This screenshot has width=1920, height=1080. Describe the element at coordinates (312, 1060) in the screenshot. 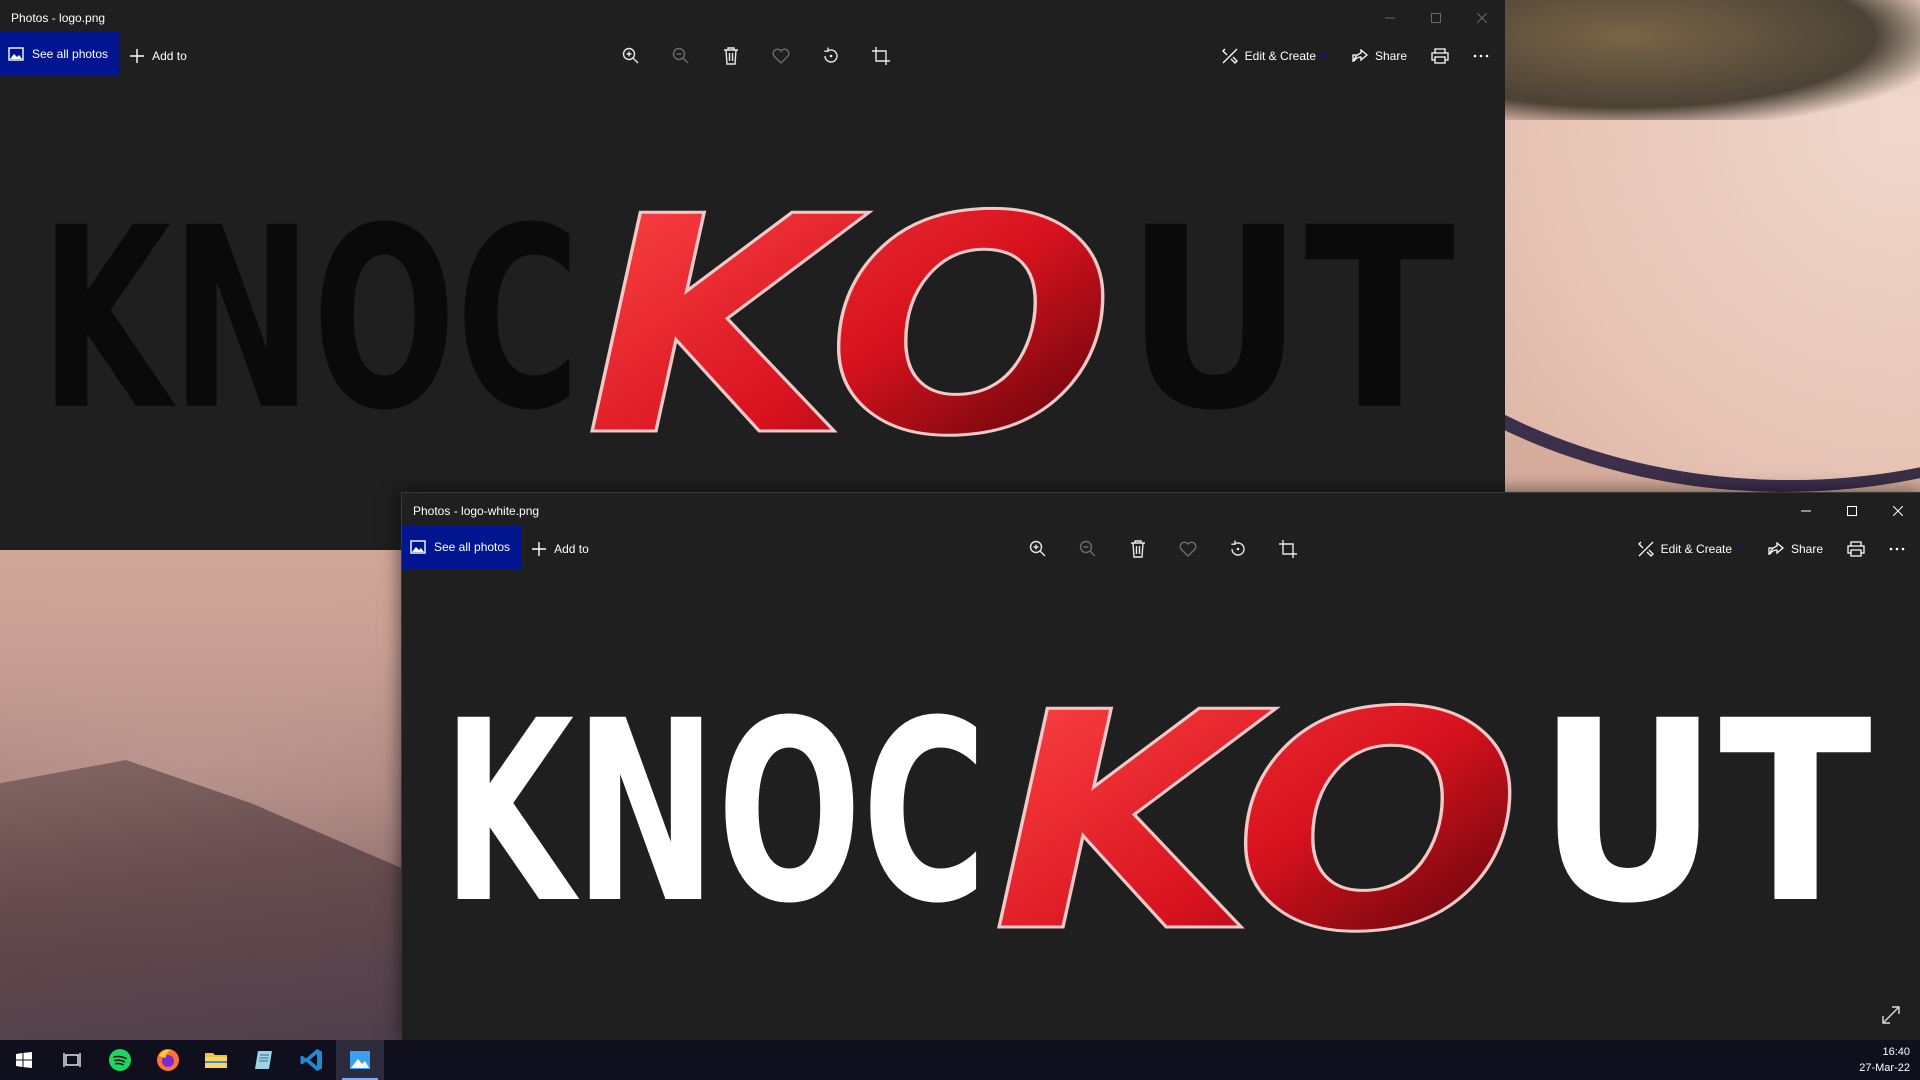

I see `vscode-icon` at that location.